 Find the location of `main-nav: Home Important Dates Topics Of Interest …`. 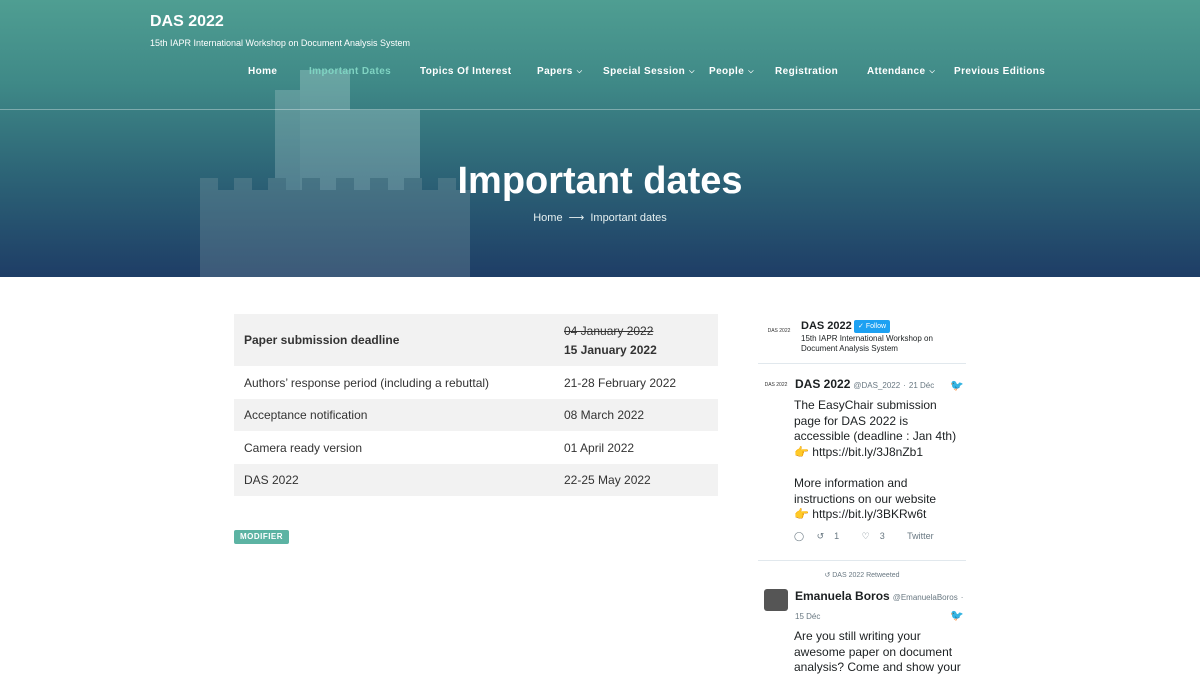

main-nav: Home Important Dates Topics Of Interest … is located at coordinates (600, 74).